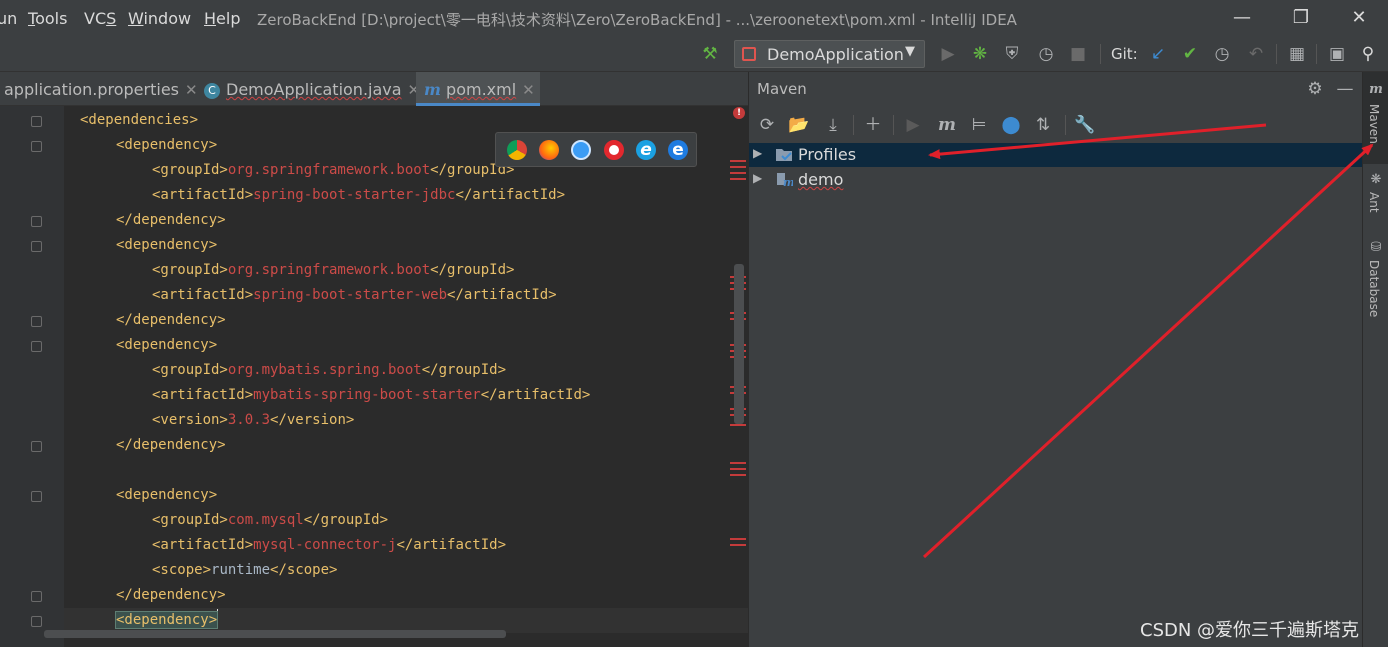 This screenshot has width=1388, height=647. Describe the element at coordinates (1337, 54) in the screenshot. I see `terminal-icon: ▣` at that location.